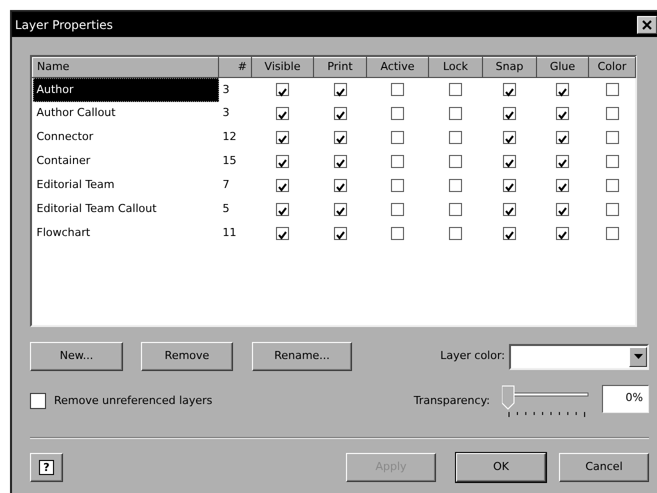  I want to click on table-cell-text: 7, so click(226, 185).